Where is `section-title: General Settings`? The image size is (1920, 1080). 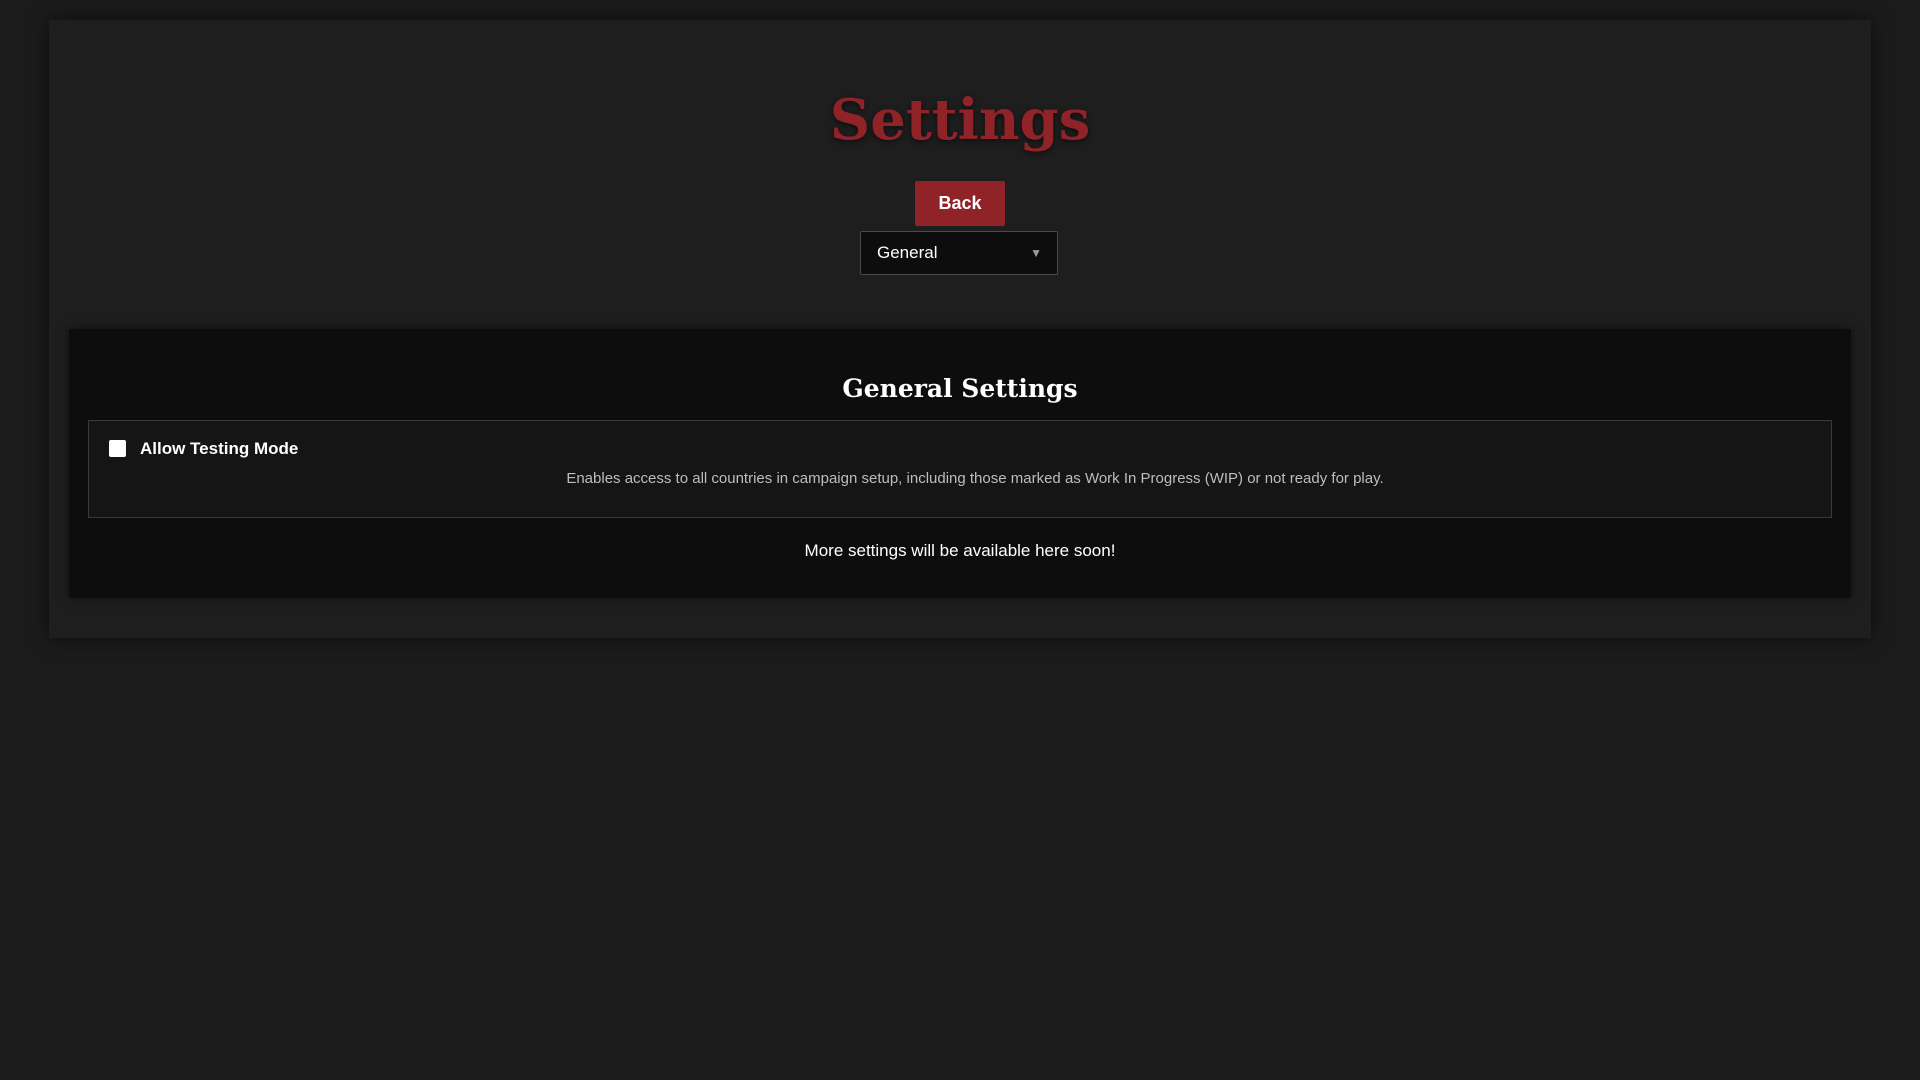
section-title: General Settings is located at coordinates (960, 388).